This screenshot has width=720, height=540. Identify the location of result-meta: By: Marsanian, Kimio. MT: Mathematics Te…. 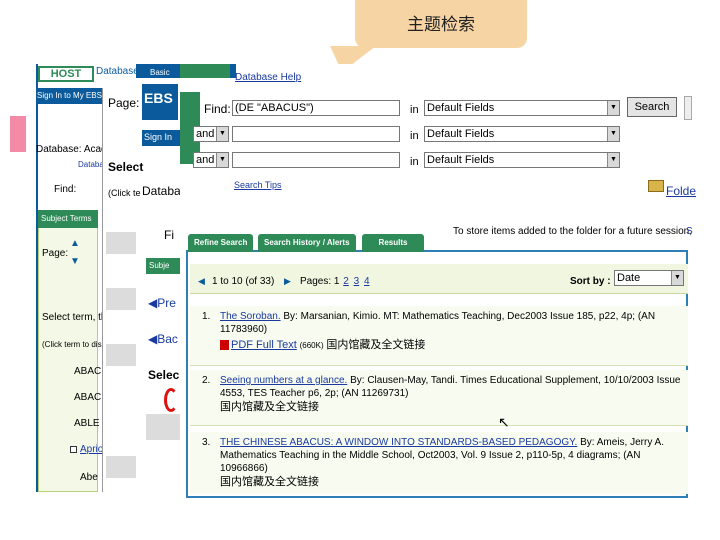
(438, 323).